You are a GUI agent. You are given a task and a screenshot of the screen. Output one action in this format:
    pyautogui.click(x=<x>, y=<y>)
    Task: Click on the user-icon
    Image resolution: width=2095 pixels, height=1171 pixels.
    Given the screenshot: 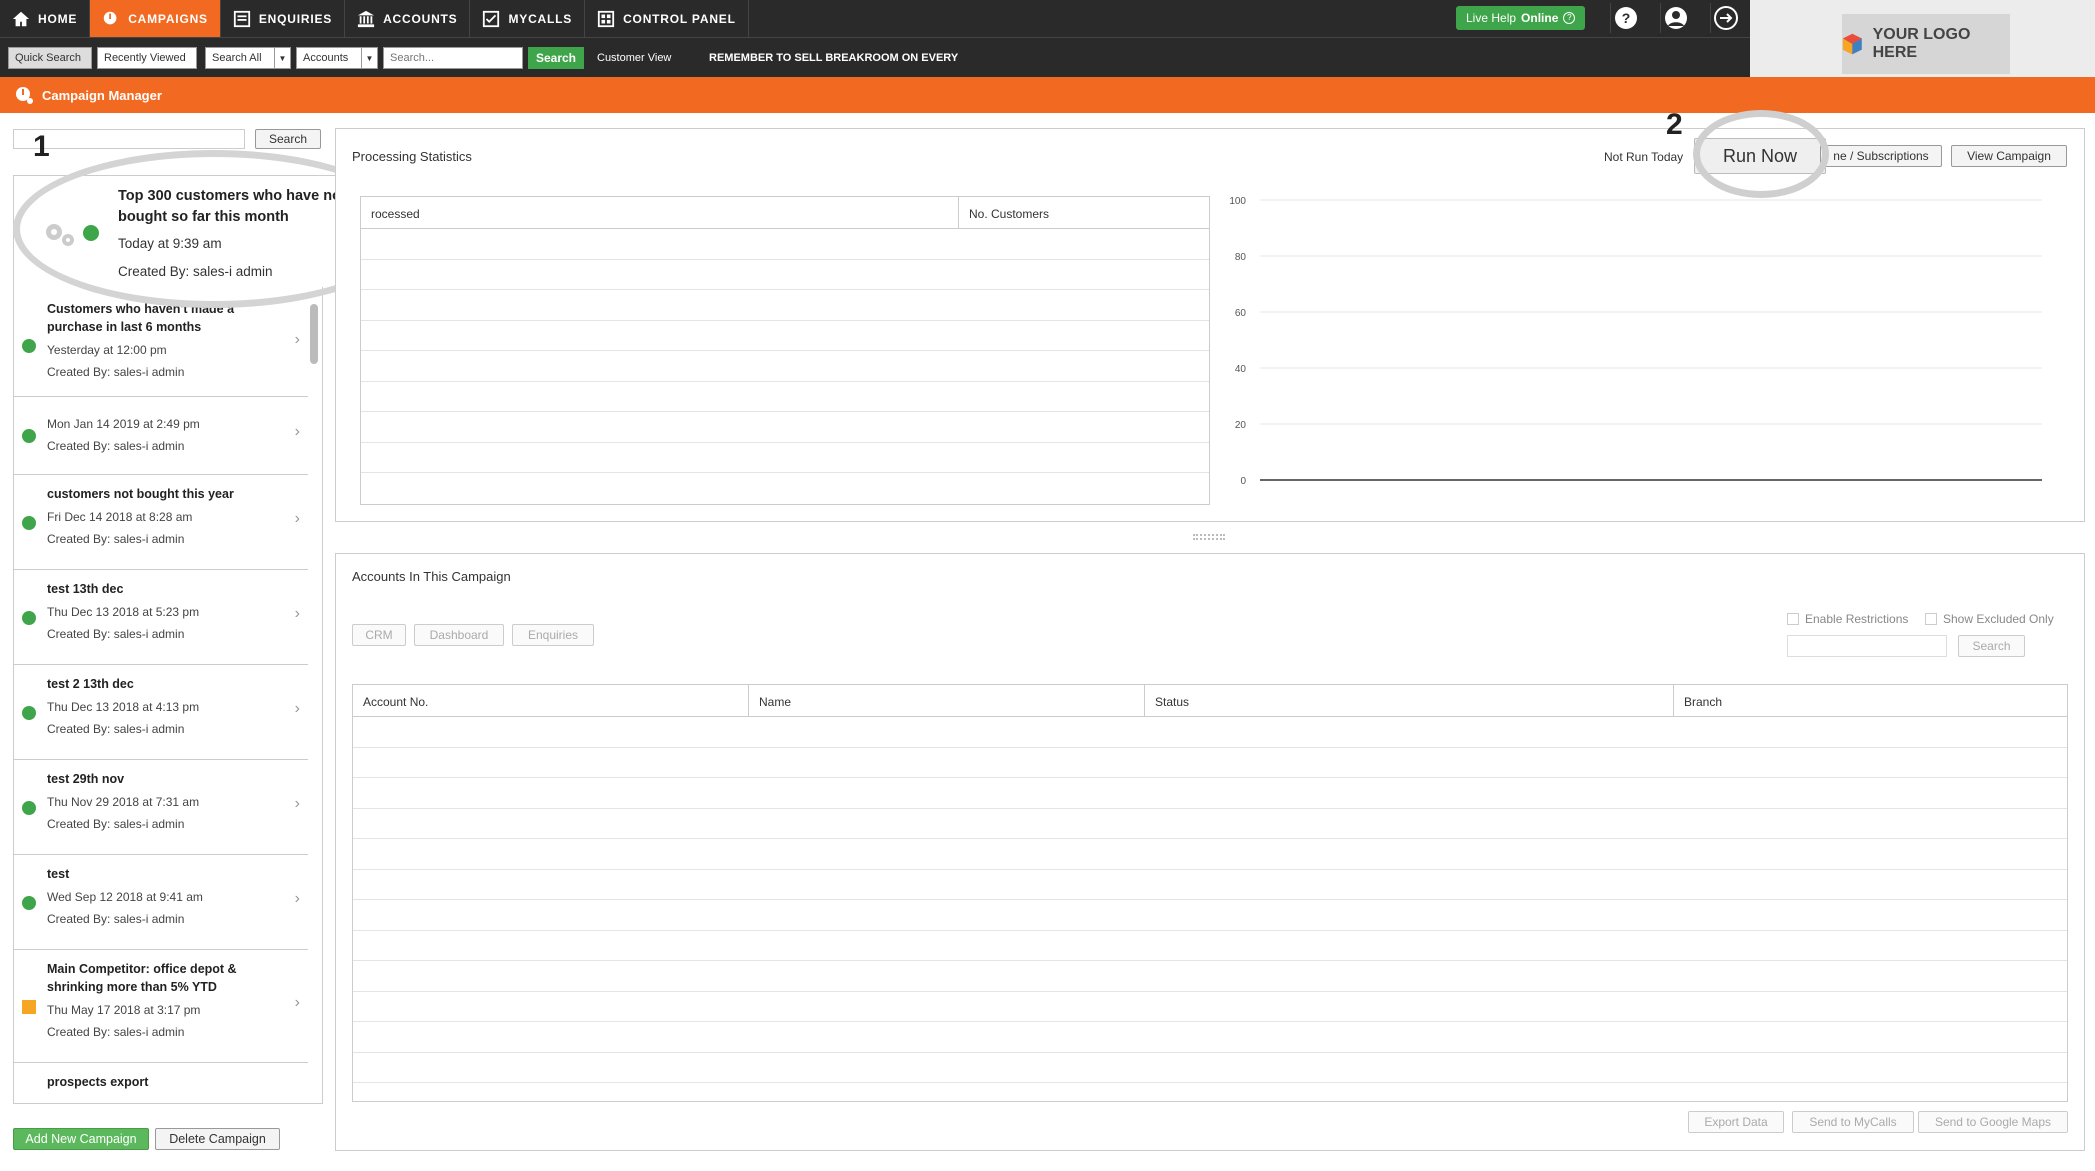 What is the action you would take?
    pyautogui.click(x=1675, y=18)
    